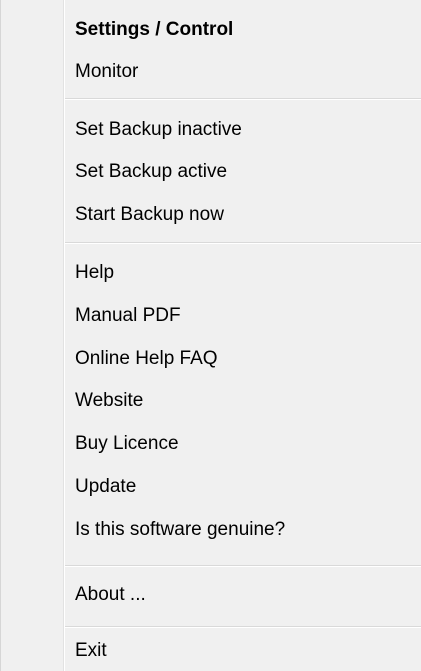 The width and height of the screenshot is (421, 671). I want to click on menu-item-buy-licence: Buy Licence, so click(211, 443).